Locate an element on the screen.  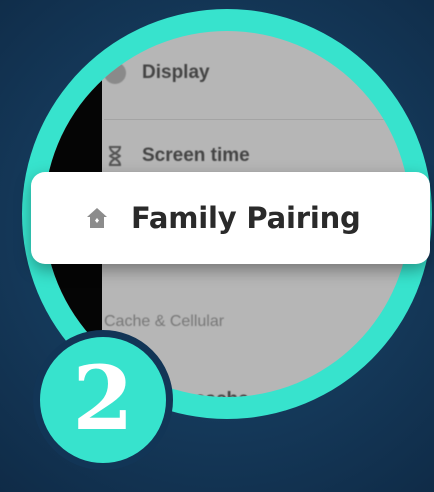
settings-item-display: Display is located at coordinates (157, 73).